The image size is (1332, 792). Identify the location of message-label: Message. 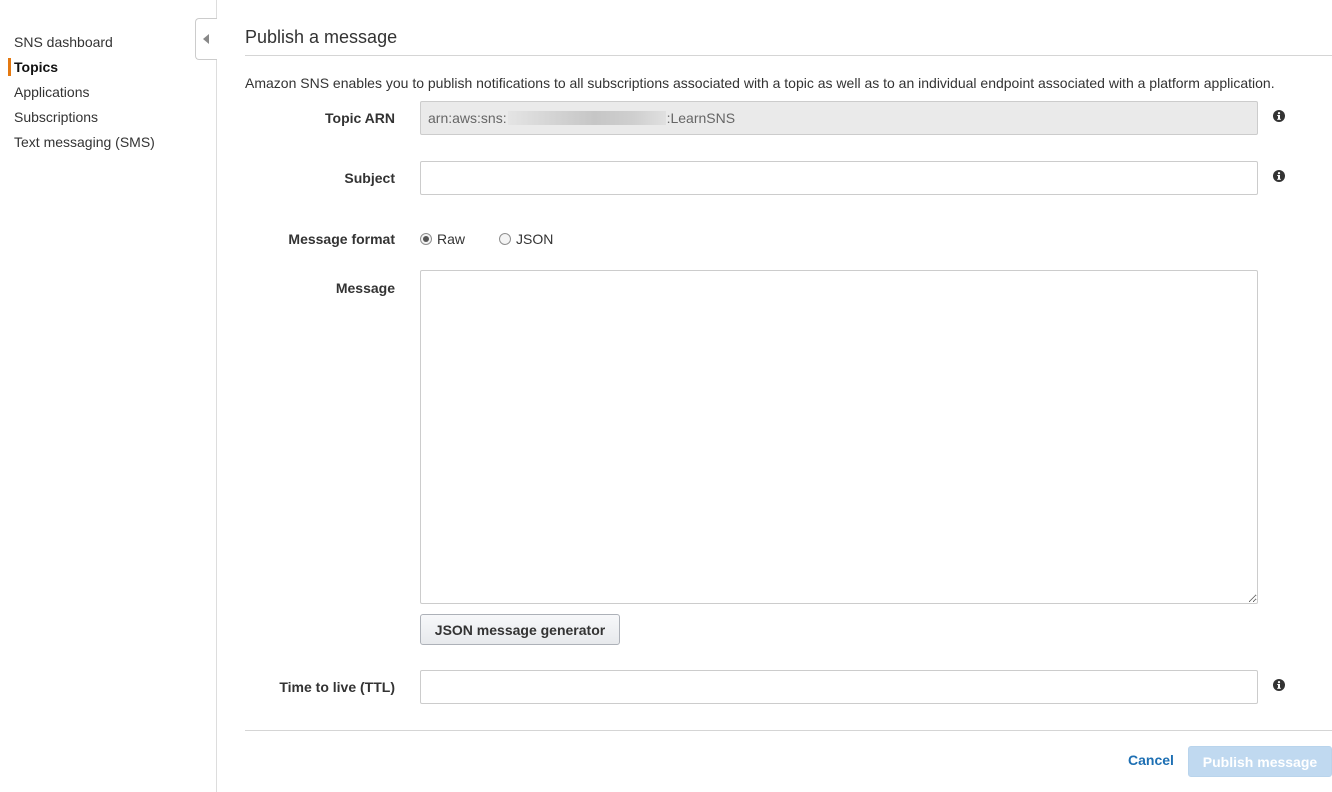
(365, 288).